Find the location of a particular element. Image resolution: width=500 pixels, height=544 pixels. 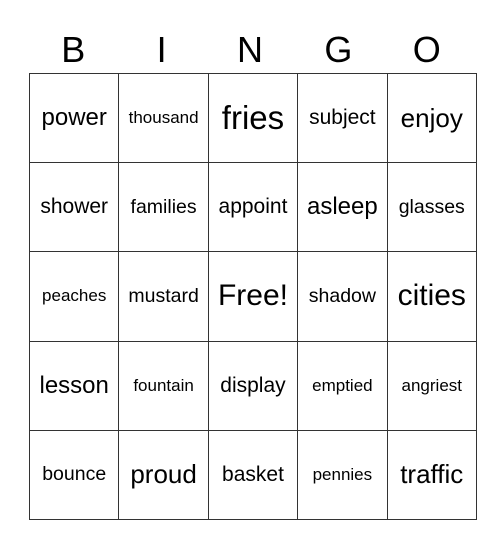

grid-cell: asleep is located at coordinates (342, 207).